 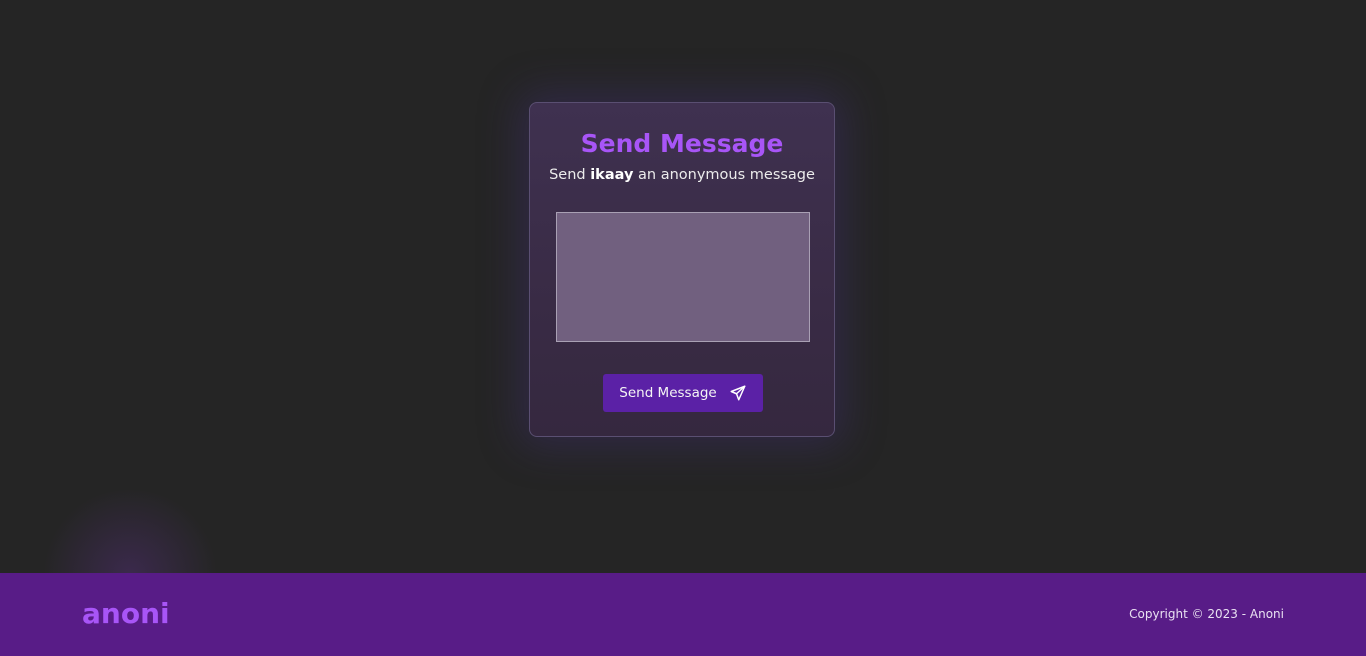 I want to click on footer-logo: anoni, so click(x=126, y=613).